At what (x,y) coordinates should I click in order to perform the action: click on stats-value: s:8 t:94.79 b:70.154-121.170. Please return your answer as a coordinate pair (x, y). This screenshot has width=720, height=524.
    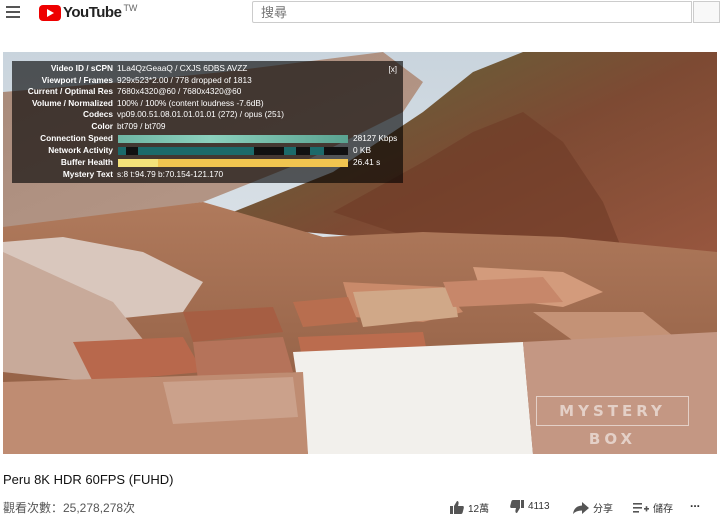
    Looking at the image, I should click on (170, 174).